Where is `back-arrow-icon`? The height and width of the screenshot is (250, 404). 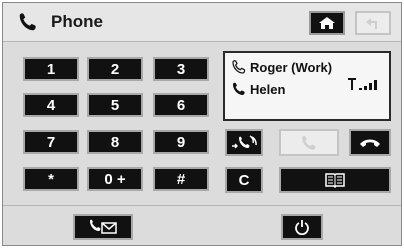
back-arrow-icon is located at coordinates (371, 23).